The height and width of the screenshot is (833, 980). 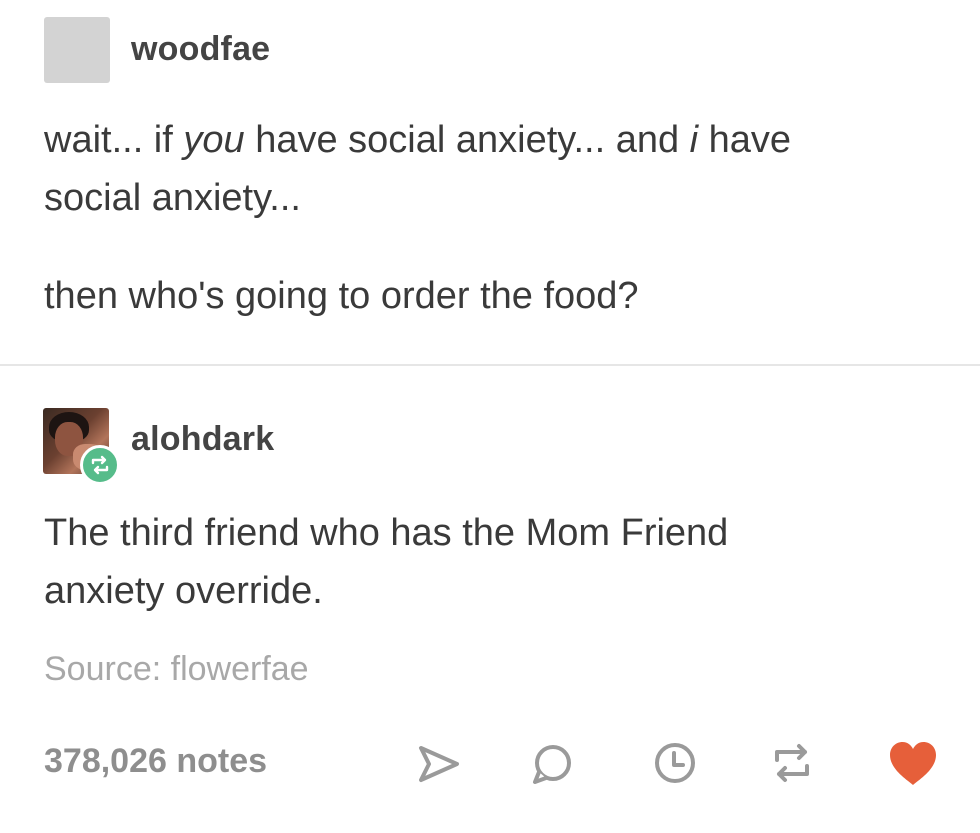 I want to click on reblog-username: alohdark, so click(x=202, y=439).